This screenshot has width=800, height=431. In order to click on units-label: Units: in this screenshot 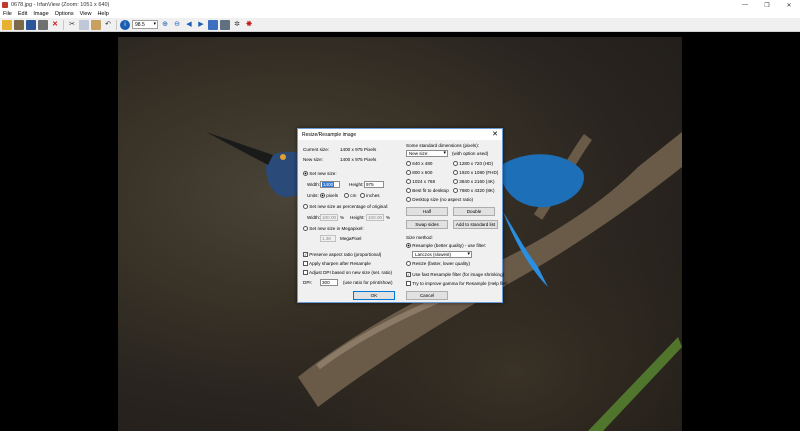, I will do `click(313, 195)`.